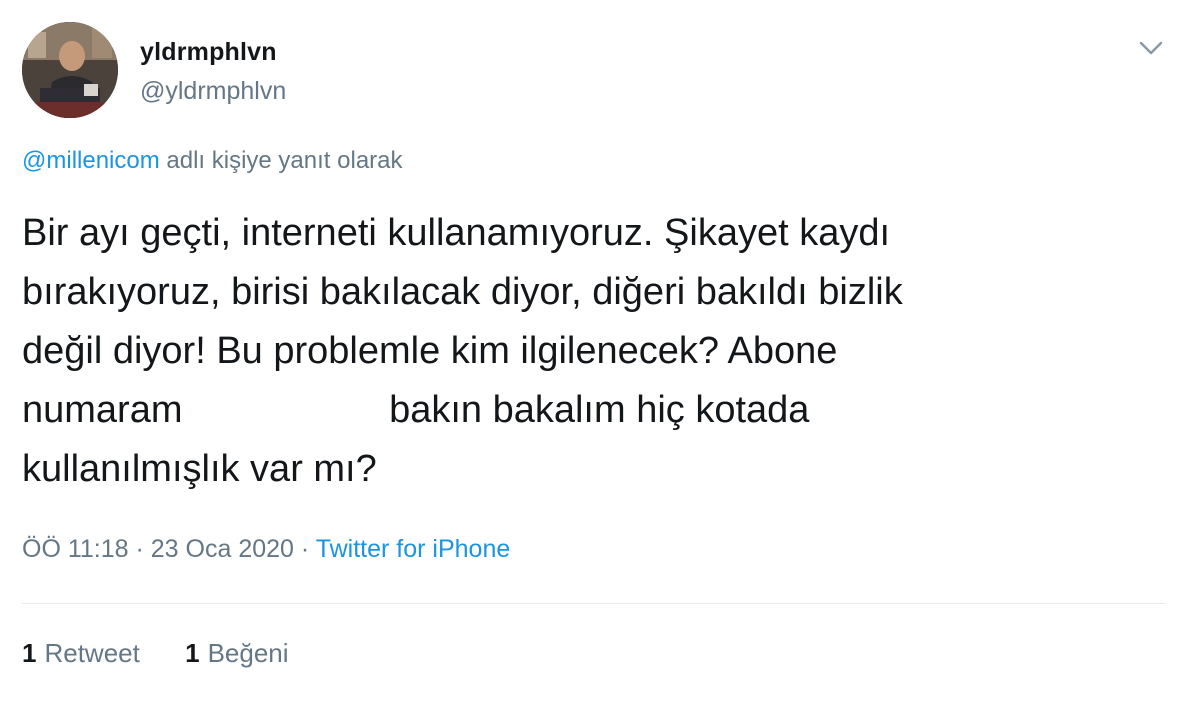  What do you see at coordinates (413, 549) in the screenshot?
I see `tweet-source-link: Twitter for iPhone` at bounding box center [413, 549].